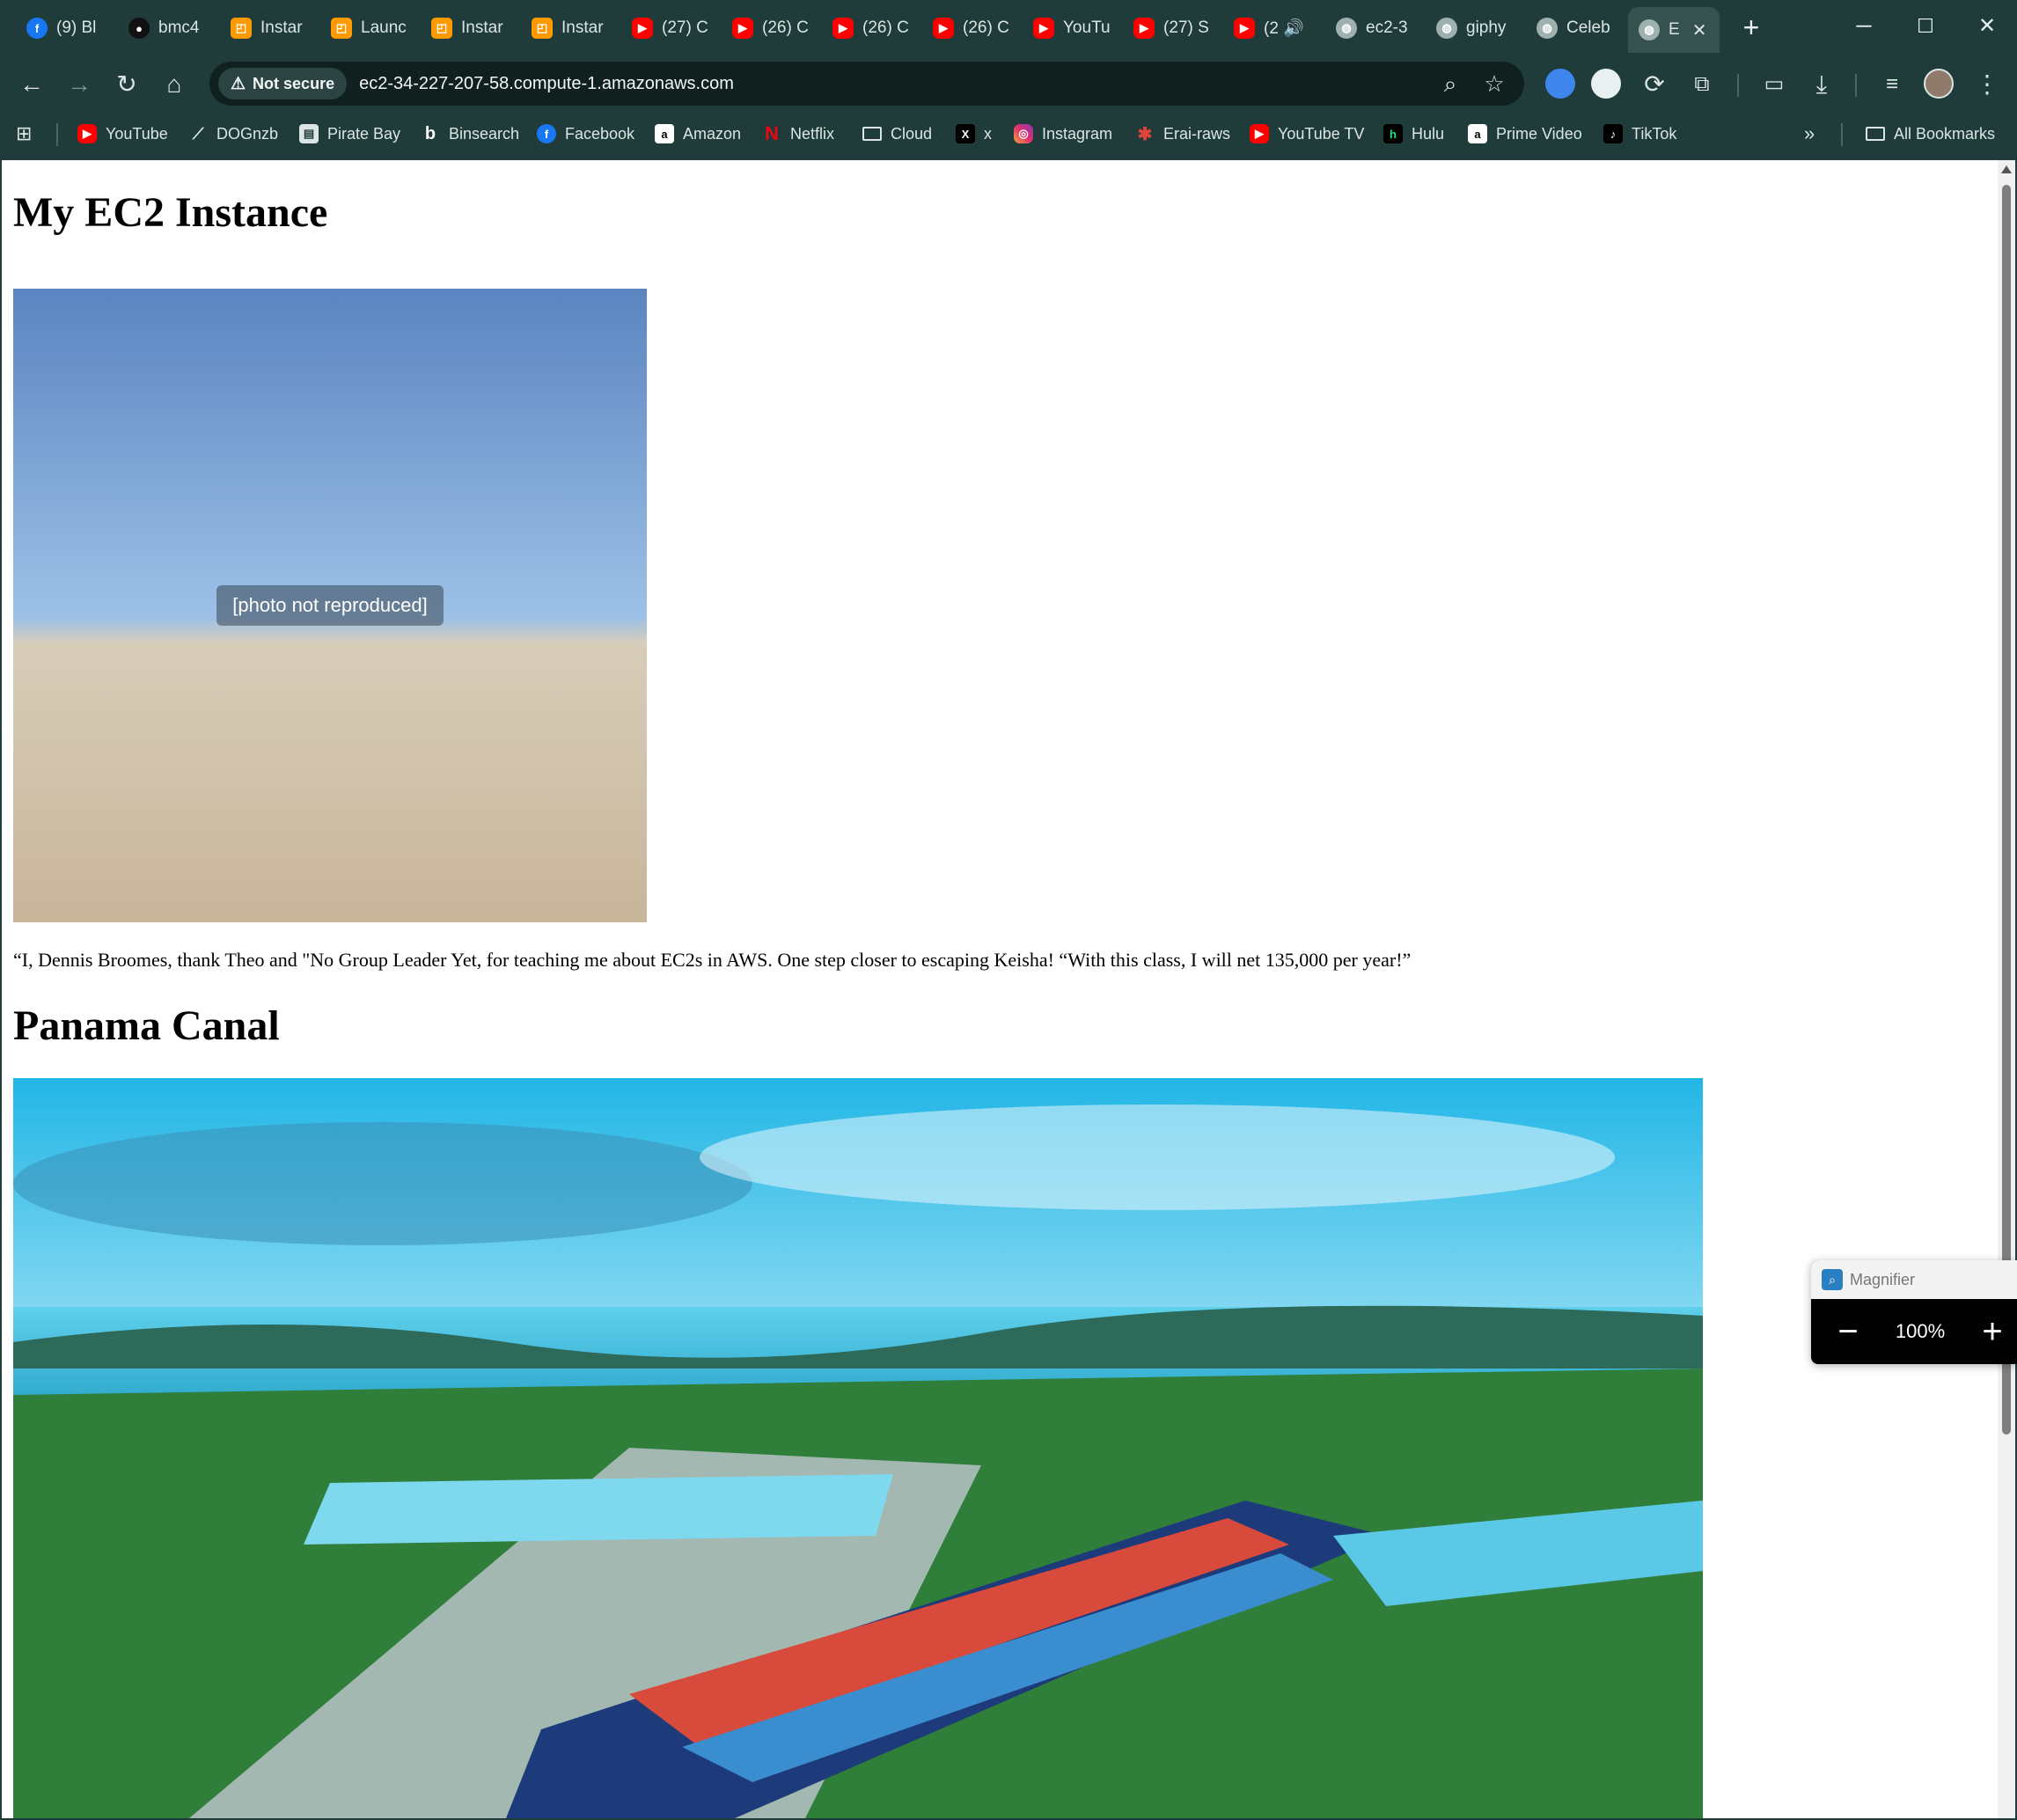 This screenshot has width=2017, height=1820. I want to click on back-icon: ←, so click(32, 84).